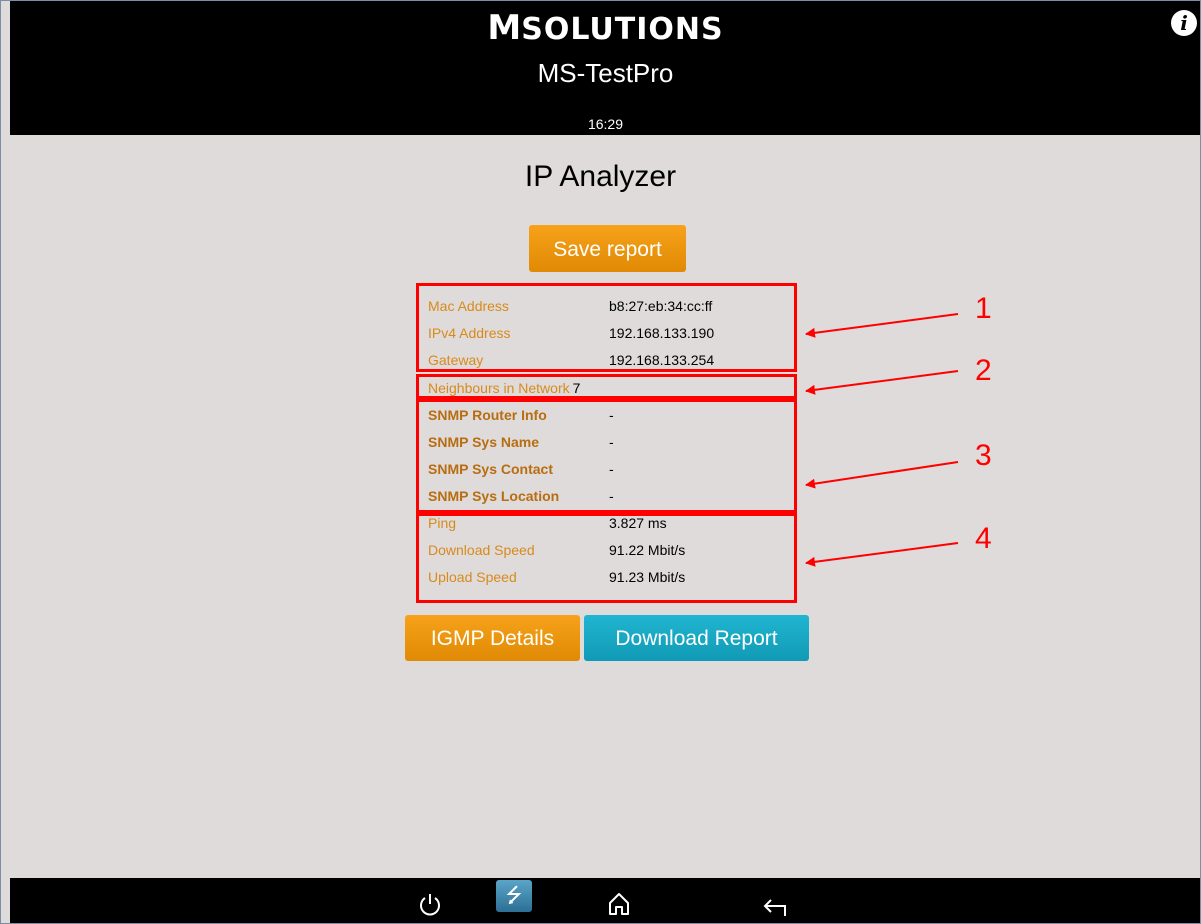  I want to click on usb-icon: ⭍, so click(514, 896).